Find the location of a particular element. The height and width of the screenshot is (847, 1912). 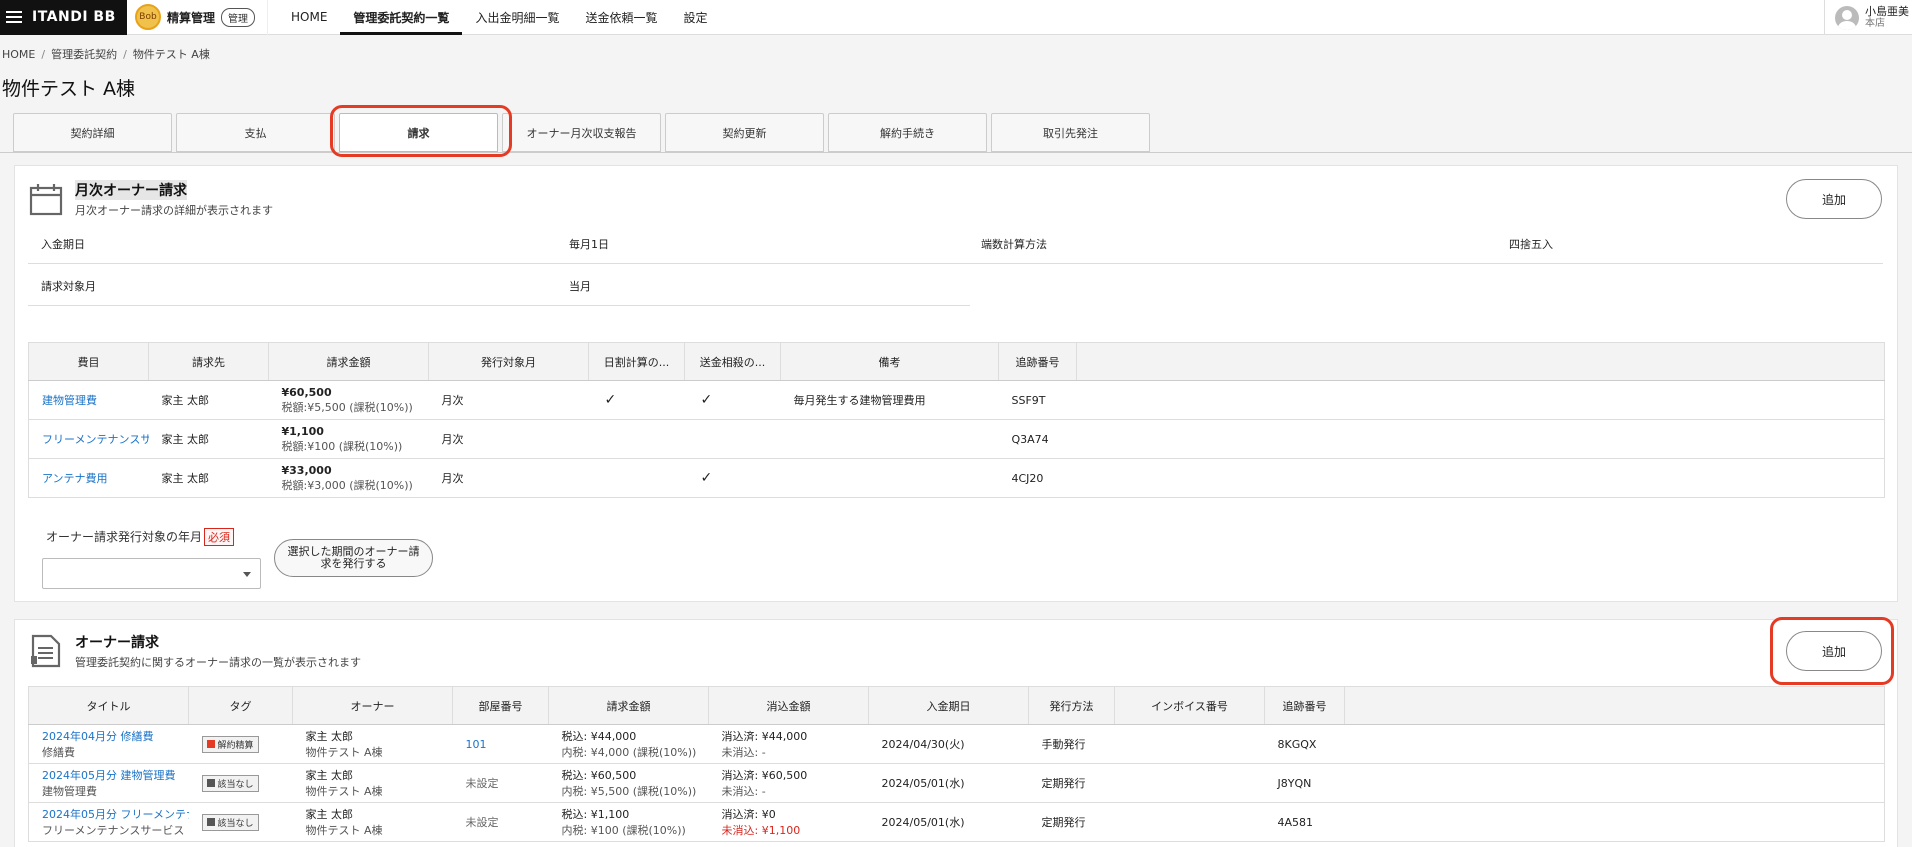

nav-settings: 設定 is located at coordinates (695, 17).